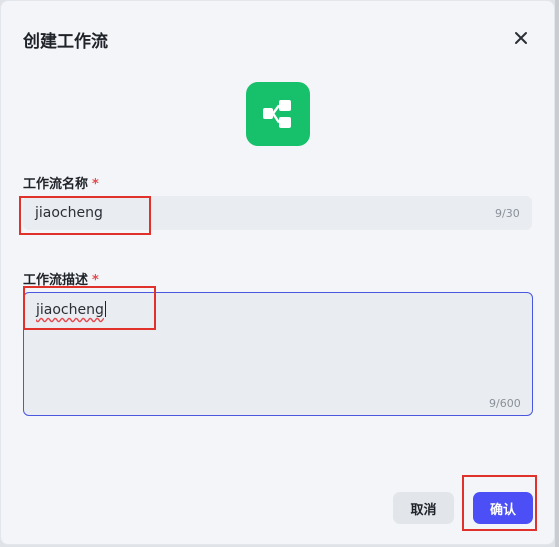 The width and height of the screenshot is (559, 547). Describe the element at coordinates (277, 213) in the screenshot. I see `workflow-name-input: jiaocheng` at that location.